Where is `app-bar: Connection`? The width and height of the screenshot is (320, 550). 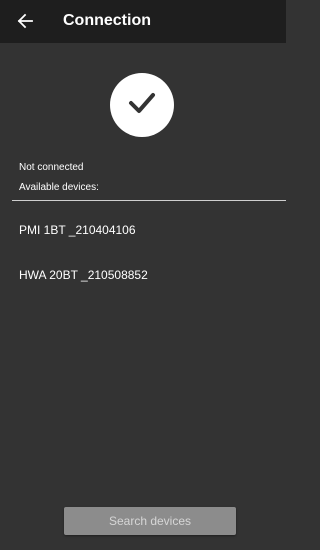
app-bar: Connection is located at coordinates (143, 21).